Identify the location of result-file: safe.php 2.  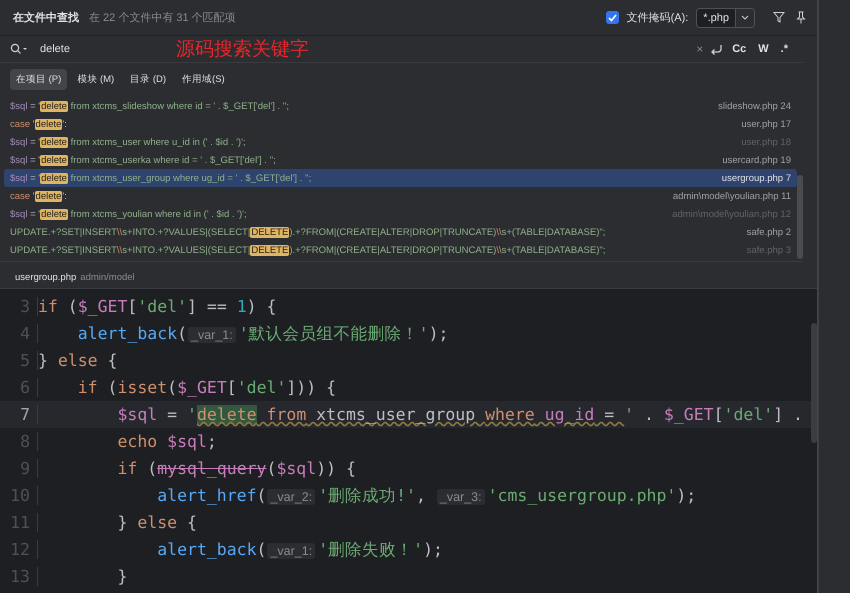
(768, 232).